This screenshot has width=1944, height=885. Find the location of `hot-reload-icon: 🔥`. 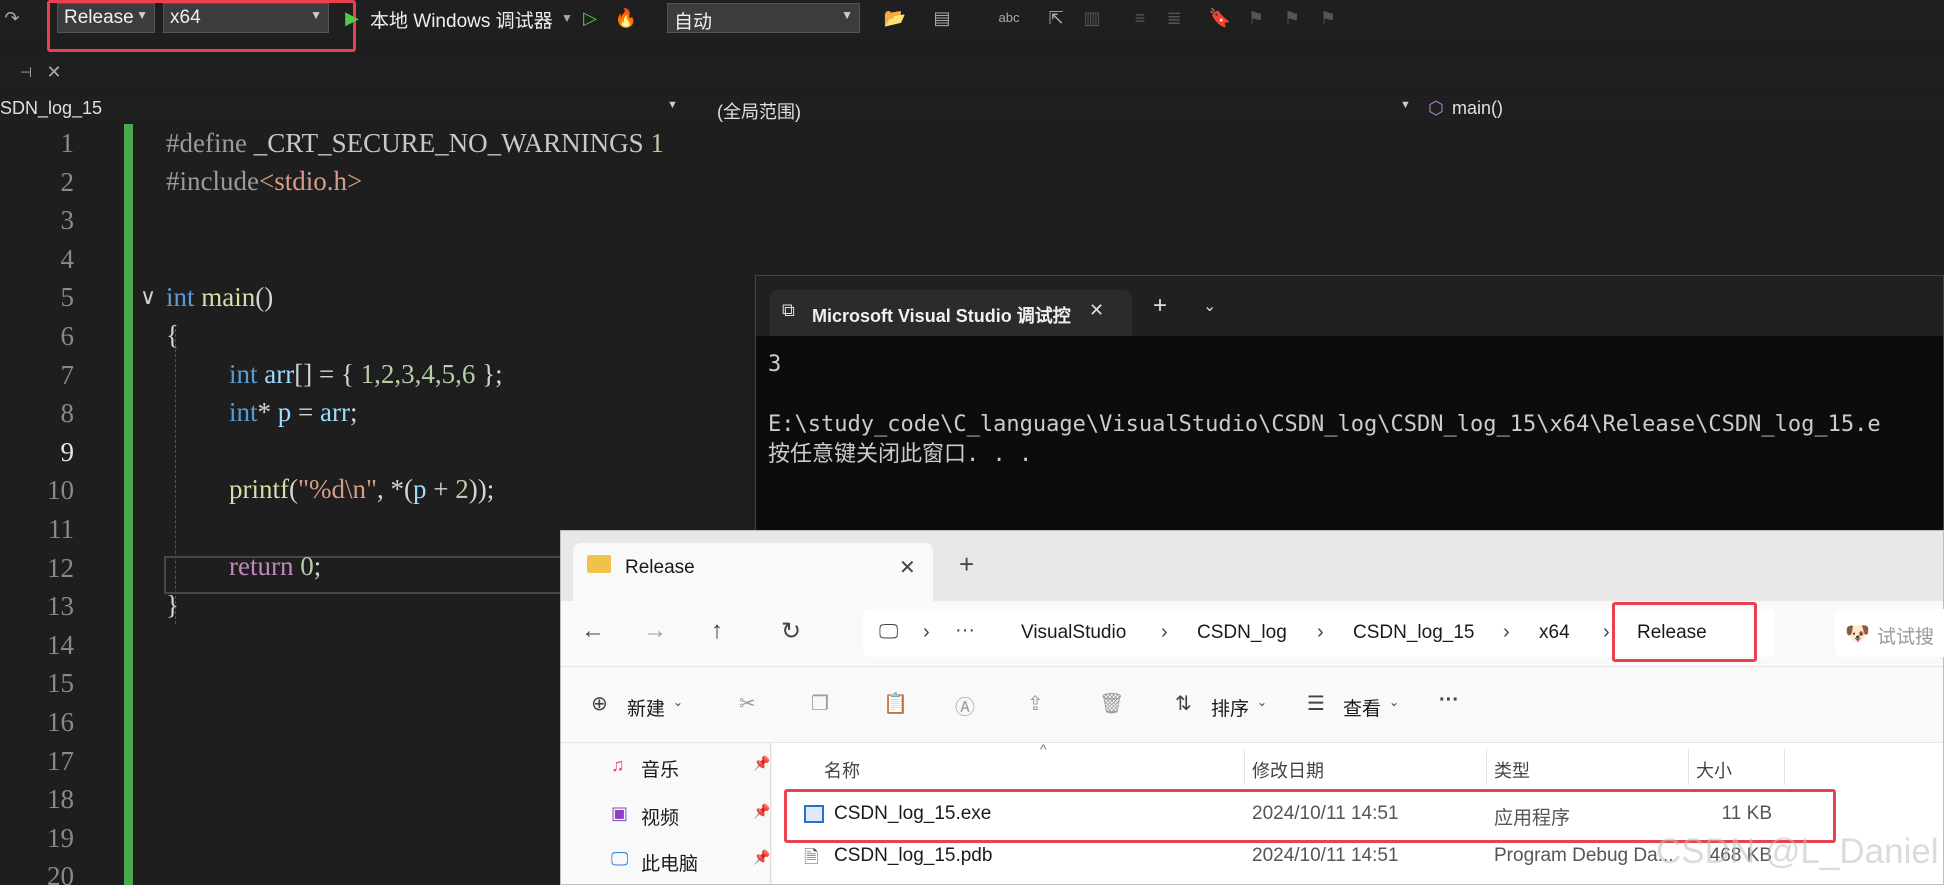

hot-reload-icon: 🔥 is located at coordinates (626, 18).